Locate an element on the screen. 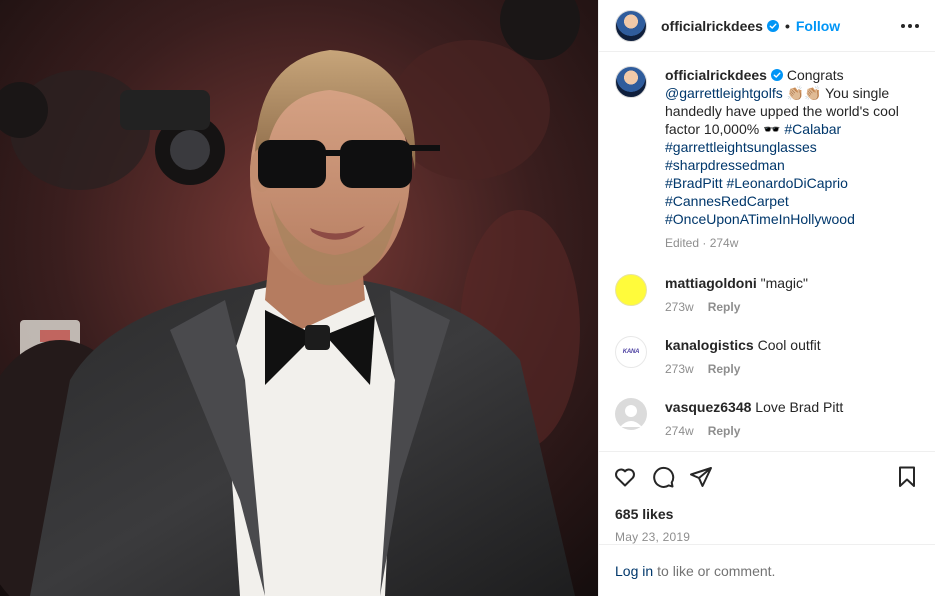  comment-text: kanalogistics Cool outfit is located at coordinates (743, 345).